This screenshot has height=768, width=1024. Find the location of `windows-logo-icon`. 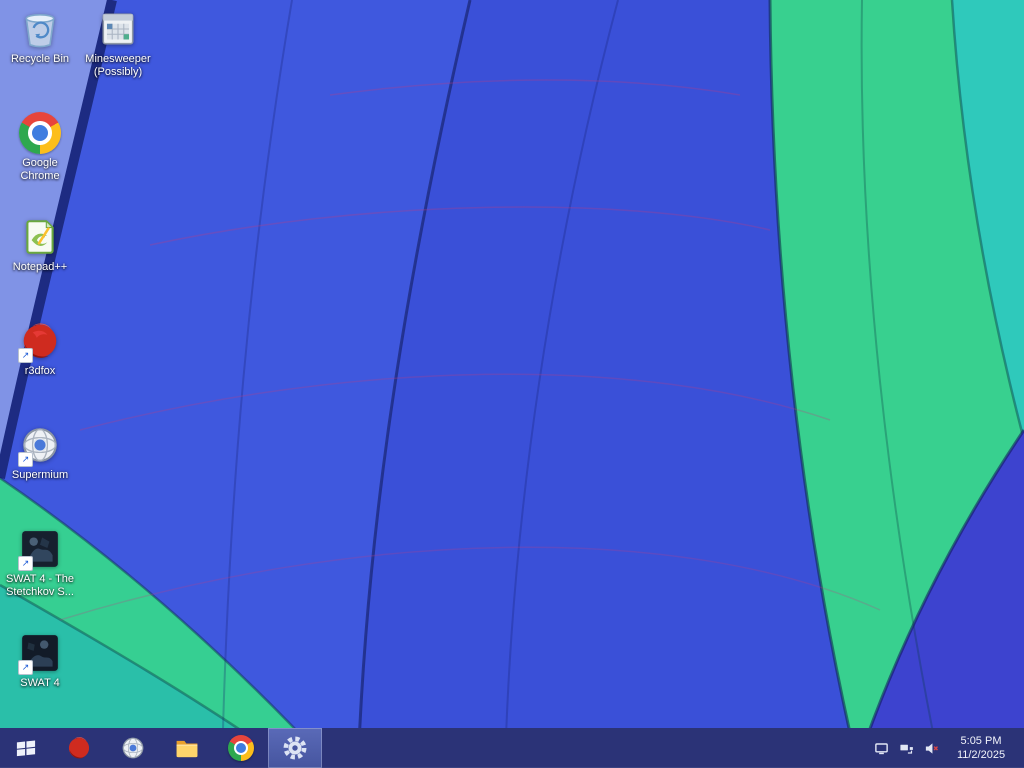

windows-logo-icon is located at coordinates (26, 748).